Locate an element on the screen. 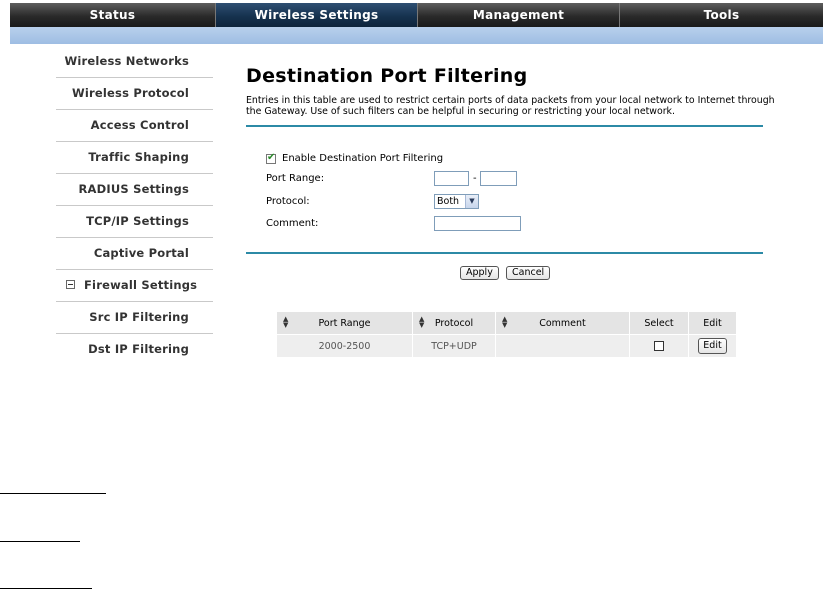 This screenshot has height=590, width=825. port-range-label-text: Port Range: is located at coordinates (295, 178).